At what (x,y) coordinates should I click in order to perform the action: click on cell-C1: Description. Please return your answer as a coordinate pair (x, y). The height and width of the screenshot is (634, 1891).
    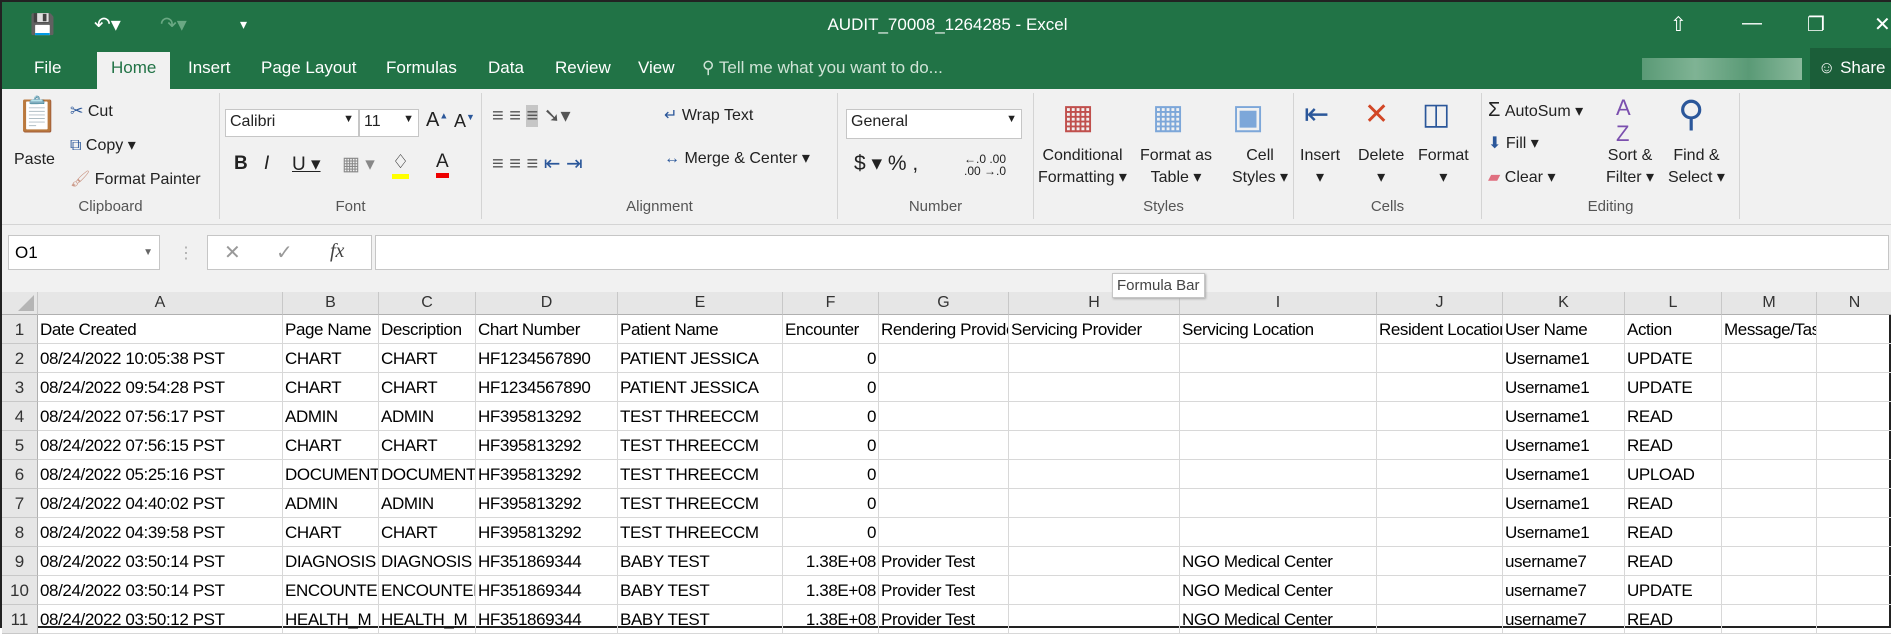
    Looking at the image, I should click on (427, 329).